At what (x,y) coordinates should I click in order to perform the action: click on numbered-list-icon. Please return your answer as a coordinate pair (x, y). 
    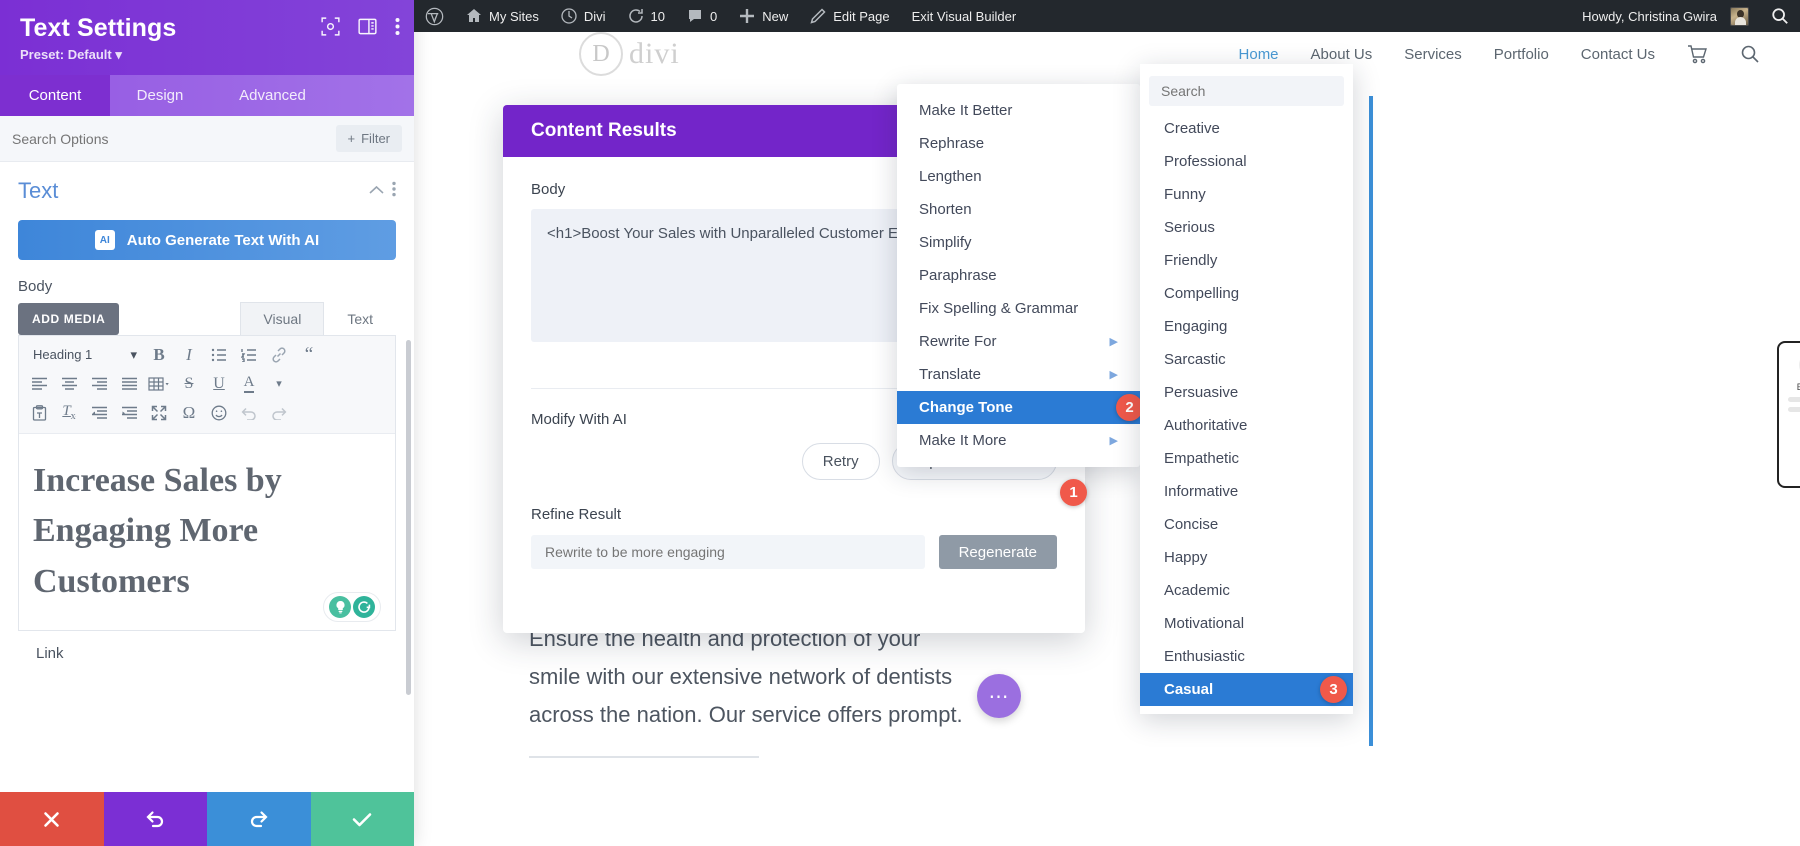
    Looking at the image, I should click on (249, 355).